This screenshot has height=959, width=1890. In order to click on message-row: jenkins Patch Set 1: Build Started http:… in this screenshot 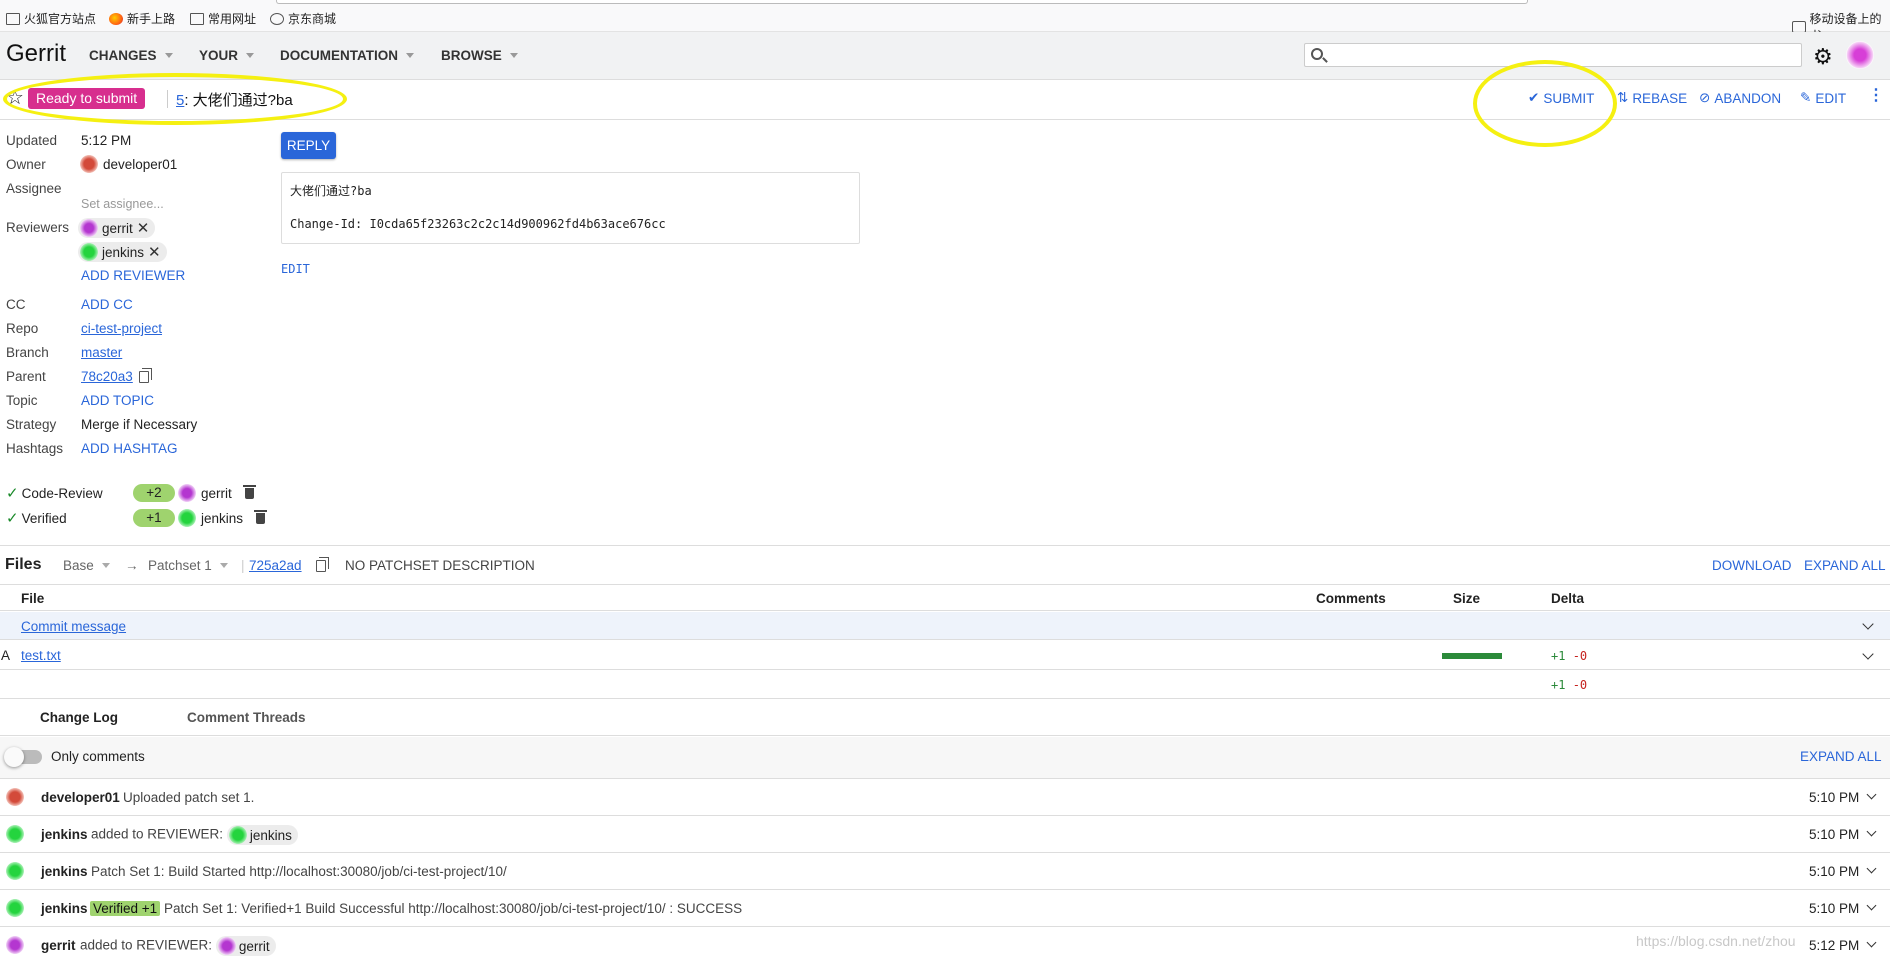, I will do `click(945, 871)`.